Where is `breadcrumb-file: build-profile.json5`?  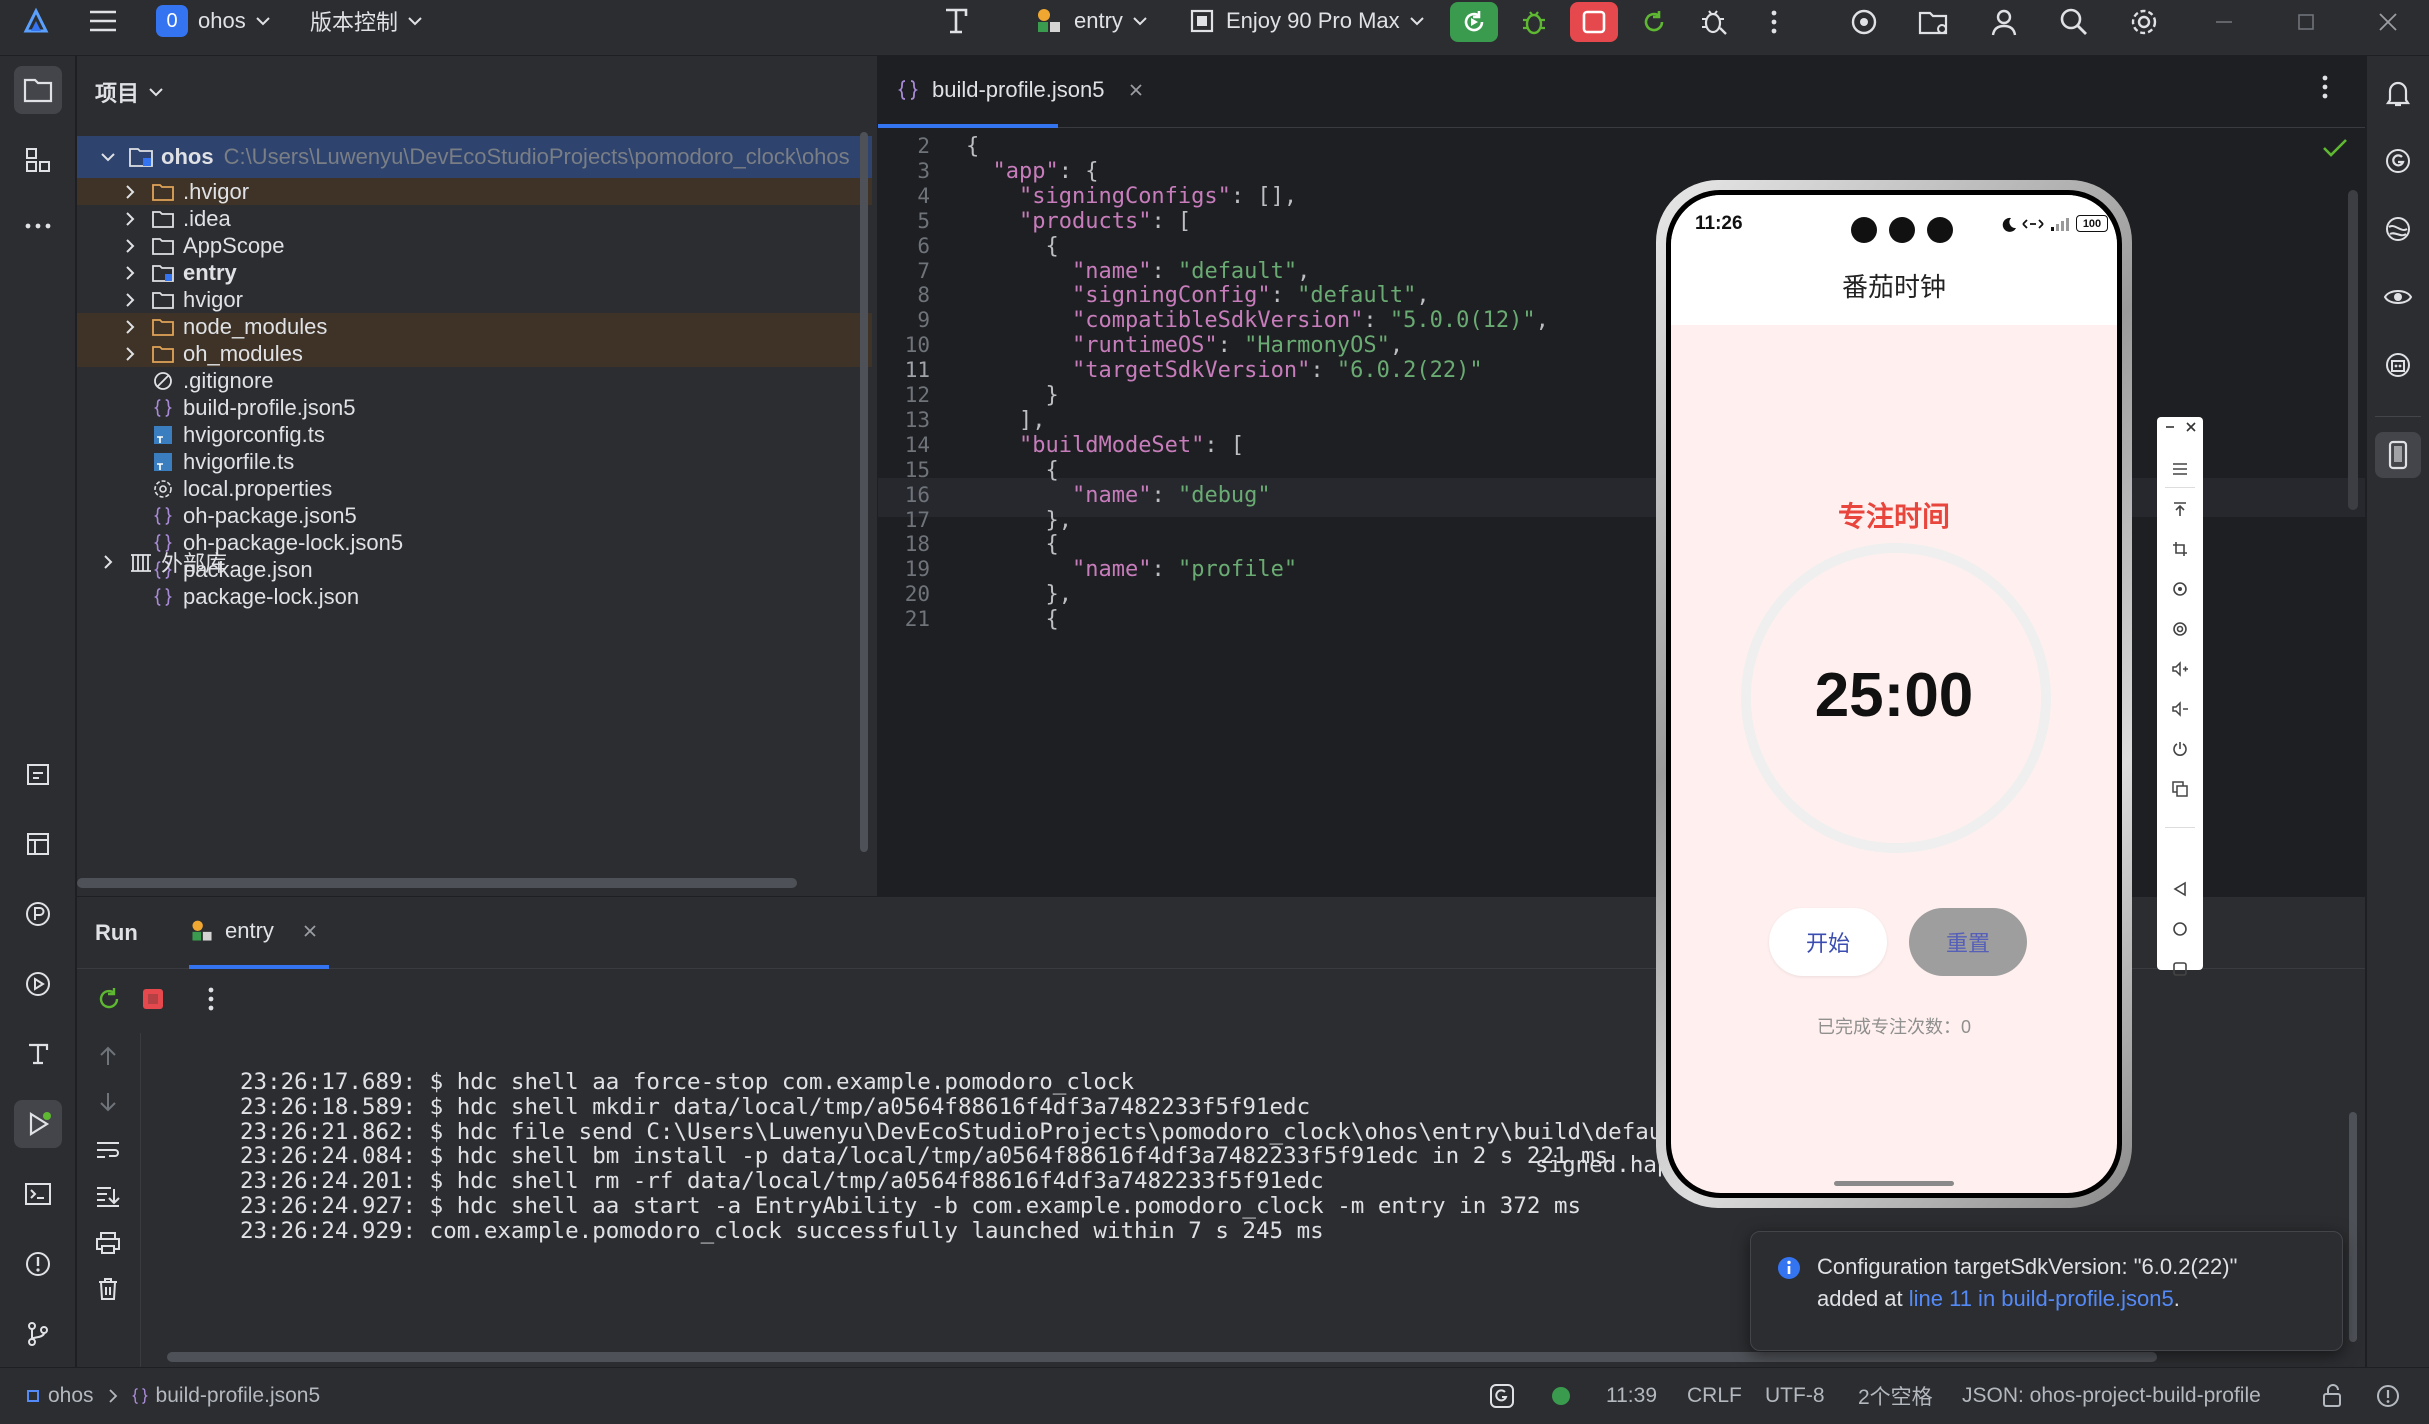 breadcrumb-file: build-profile.json5 is located at coordinates (238, 1396).